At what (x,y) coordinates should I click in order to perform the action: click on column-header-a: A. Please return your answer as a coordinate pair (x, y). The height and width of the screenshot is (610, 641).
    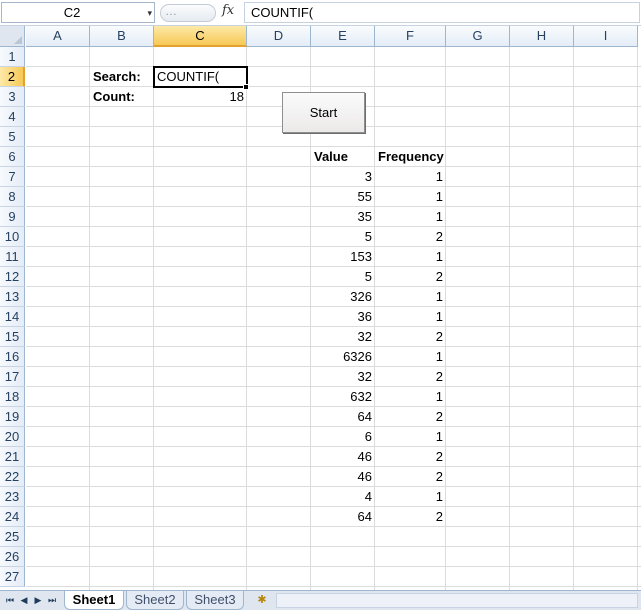
    Looking at the image, I should click on (58, 36).